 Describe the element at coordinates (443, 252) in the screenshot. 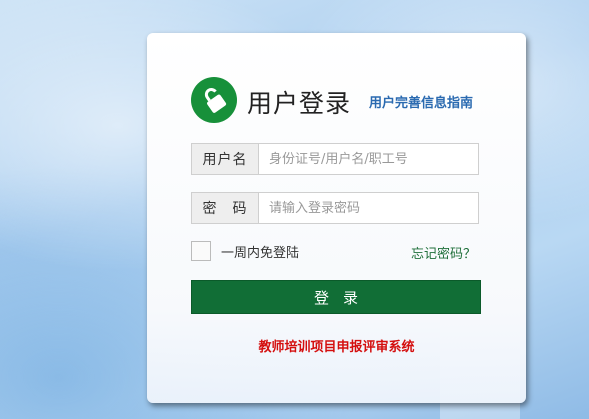

I see `forgot-password-link: 忘记密码？` at that location.